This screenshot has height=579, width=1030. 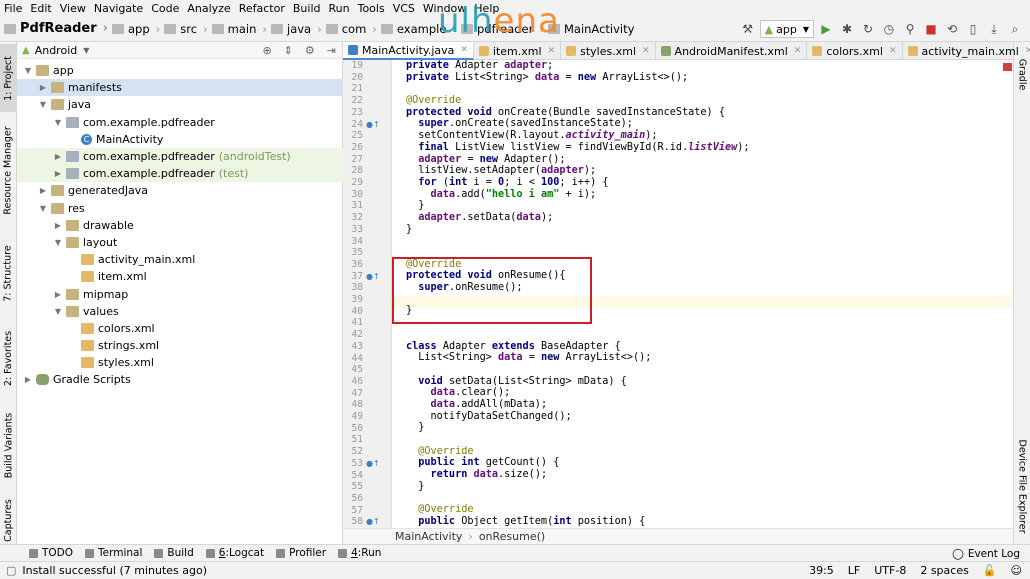 What do you see at coordinates (296, 29) in the screenshot?
I see `nav-crumb: java ›` at bounding box center [296, 29].